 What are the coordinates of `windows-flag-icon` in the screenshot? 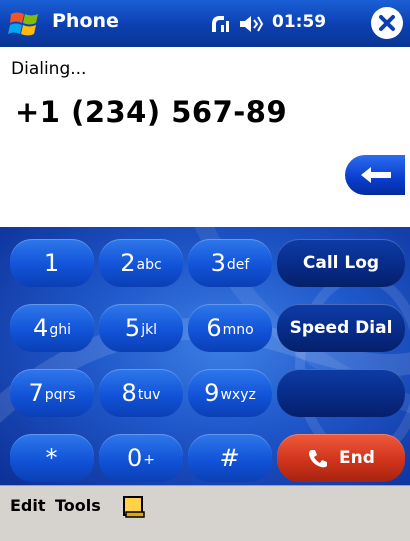 It's located at (27, 24).